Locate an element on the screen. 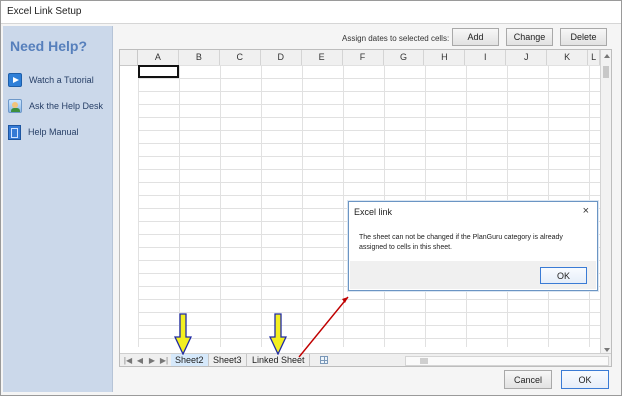  selected-cell is located at coordinates (158, 71).